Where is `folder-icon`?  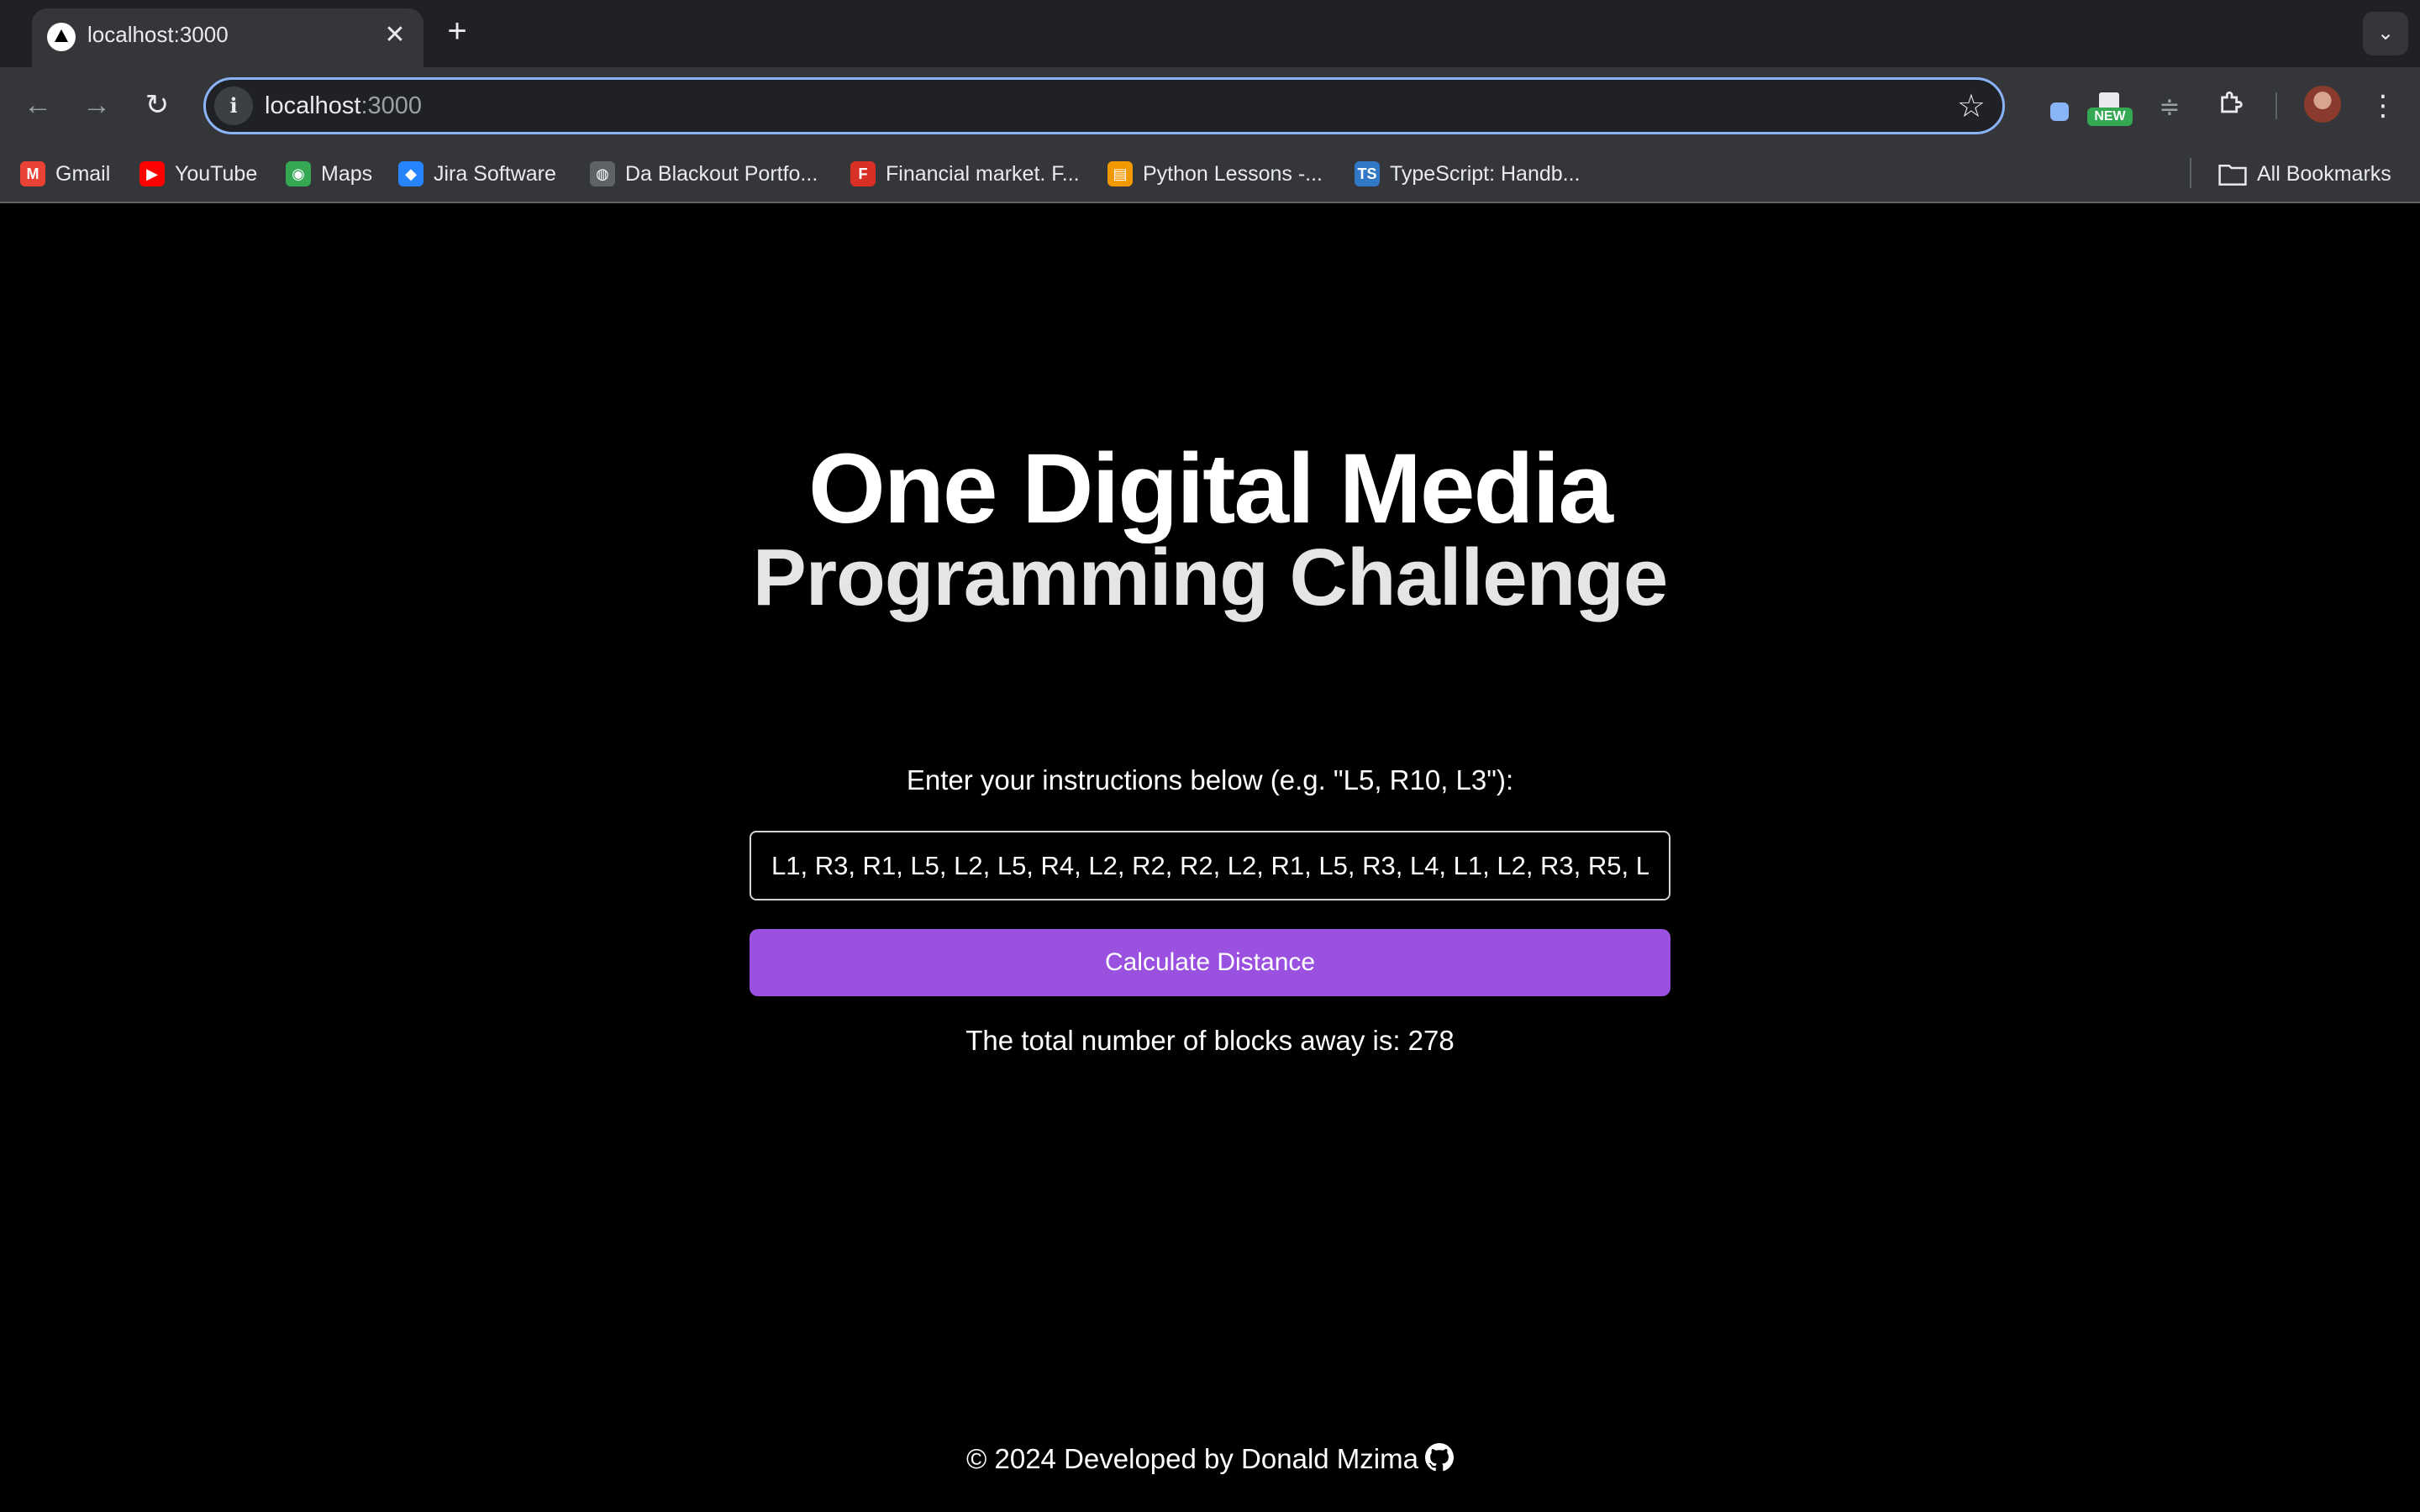 folder-icon is located at coordinates (2232, 175).